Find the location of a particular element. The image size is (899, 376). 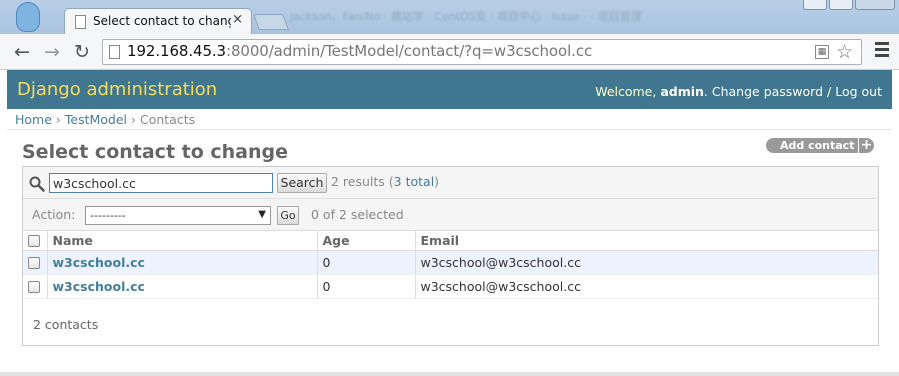

logout-link: Log out is located at coordinates (858, 91).